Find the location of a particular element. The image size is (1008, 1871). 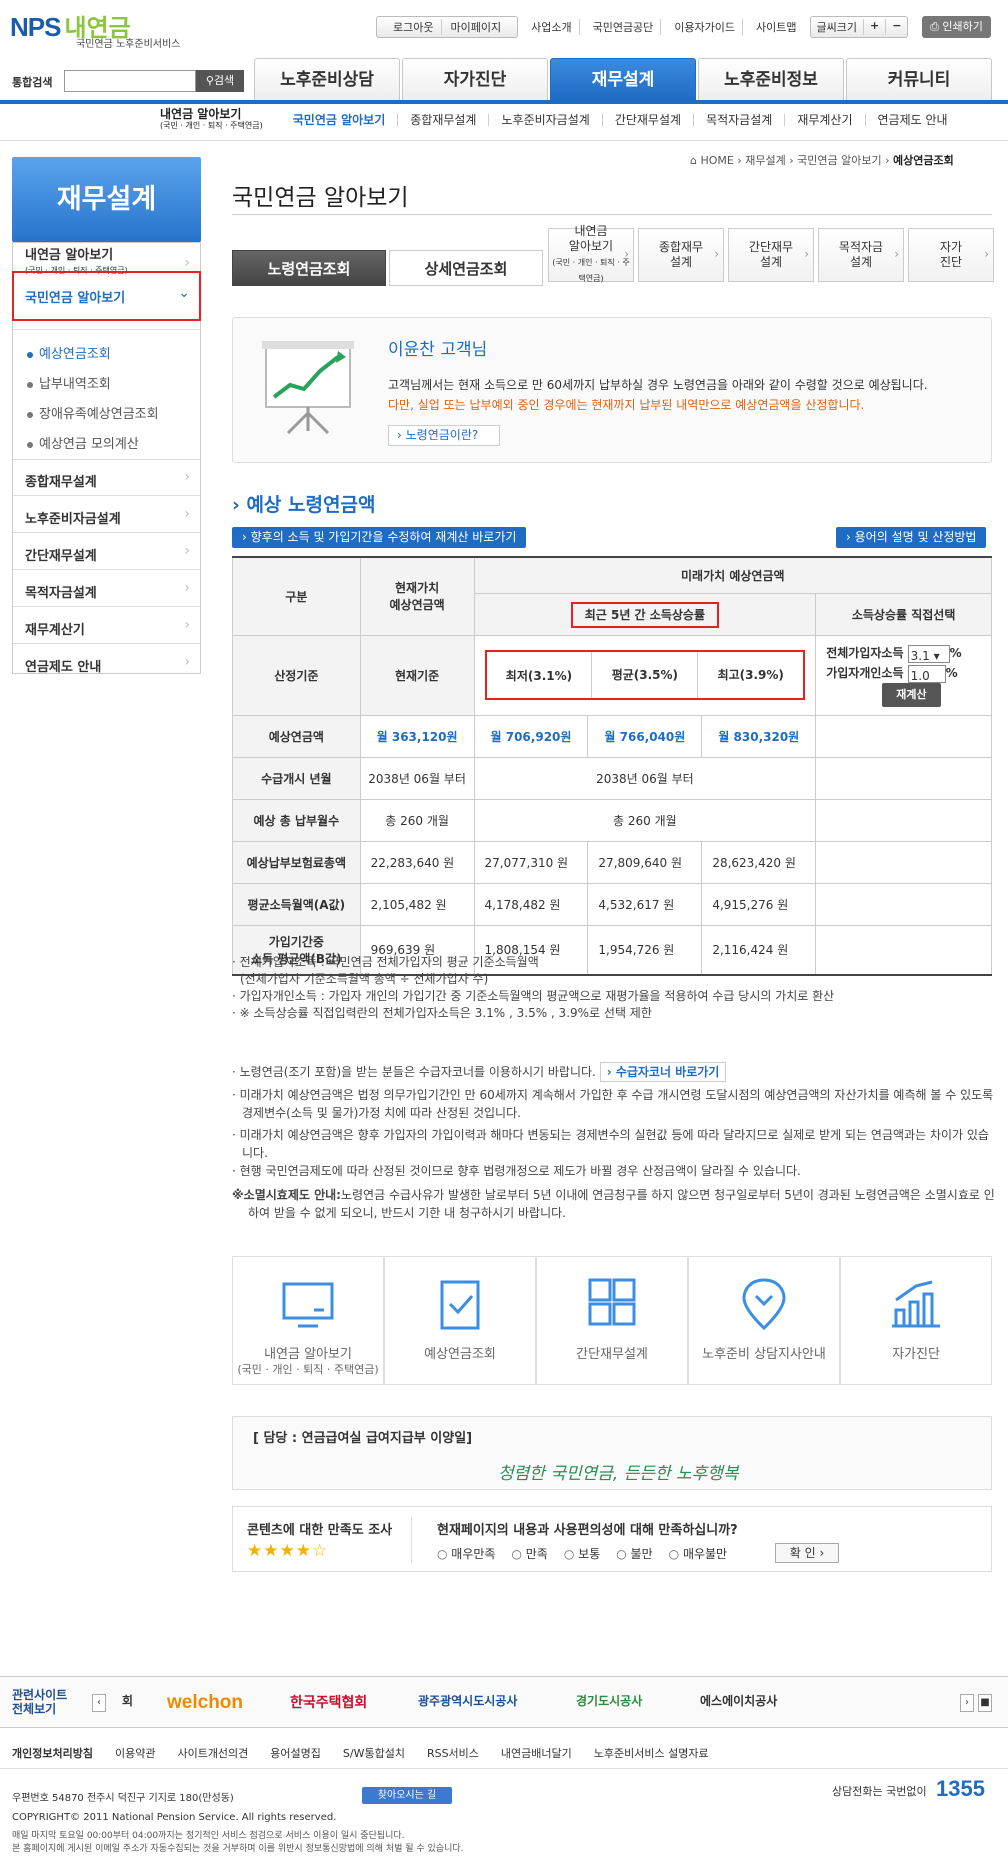

ind-income-input: 1.0 is located at coordinates (926, 673).